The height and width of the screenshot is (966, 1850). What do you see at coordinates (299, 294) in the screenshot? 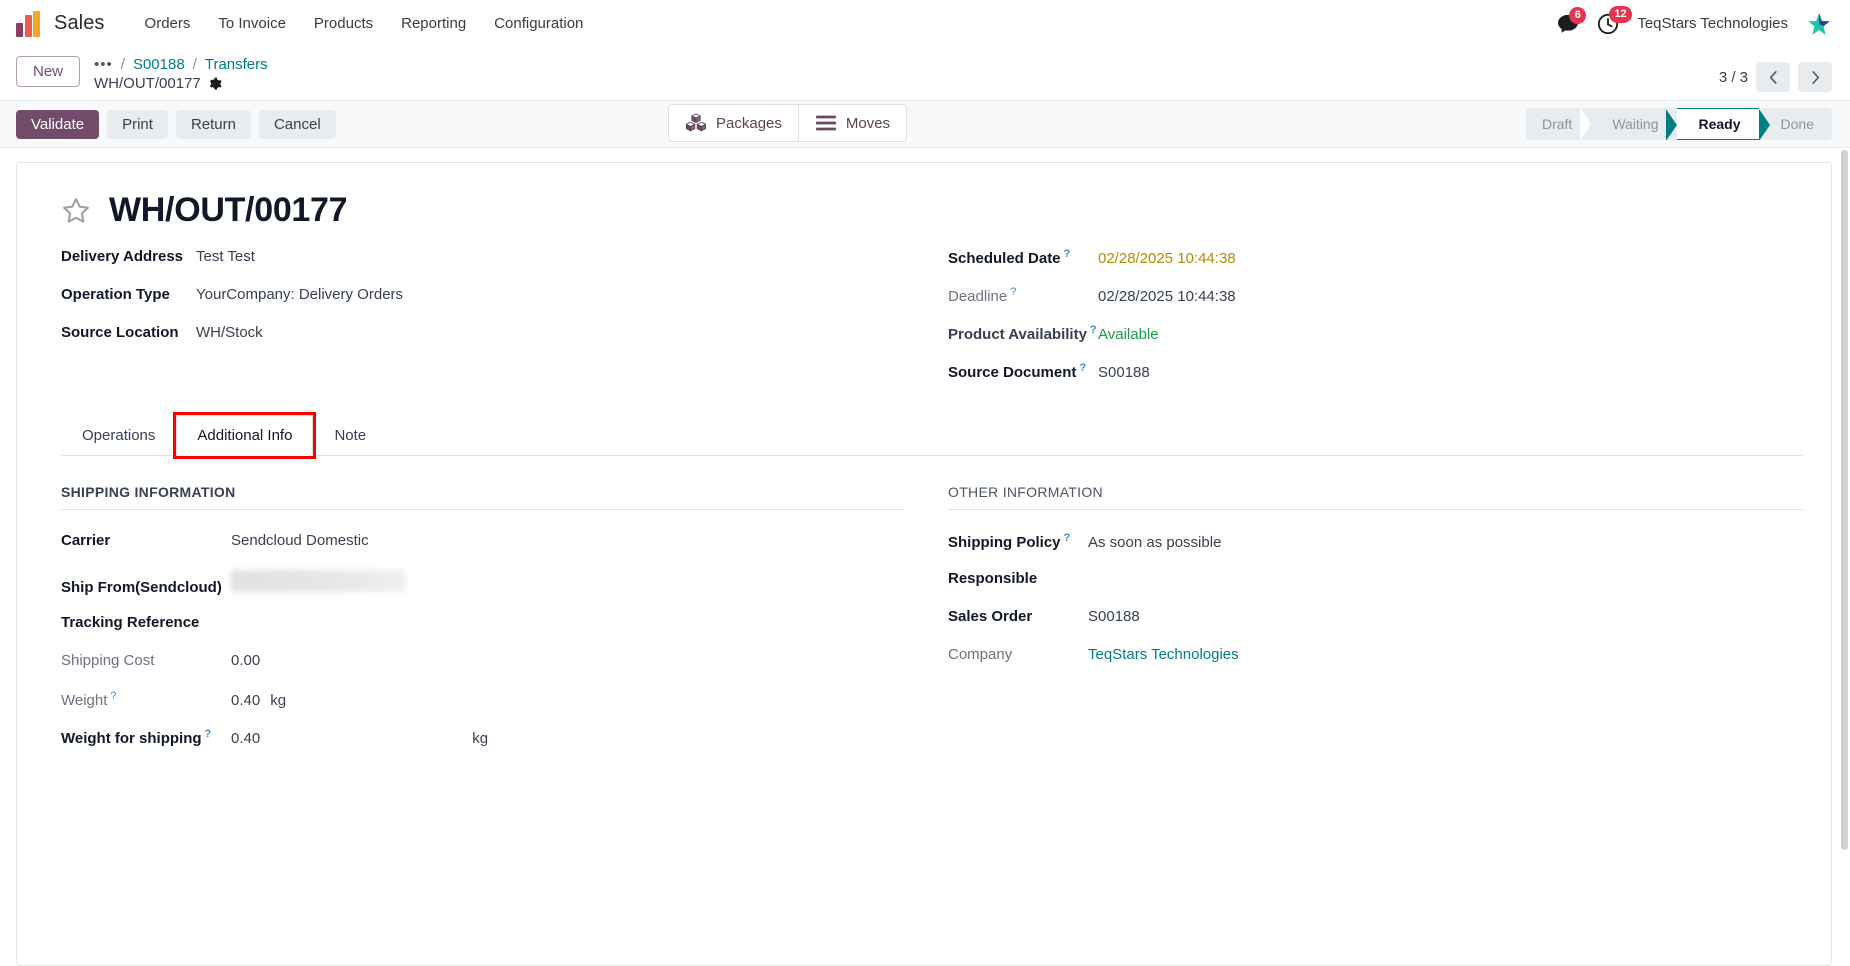
I see `field-value: YourCompany: Delivery Orders` at bounding box center [299, 294].